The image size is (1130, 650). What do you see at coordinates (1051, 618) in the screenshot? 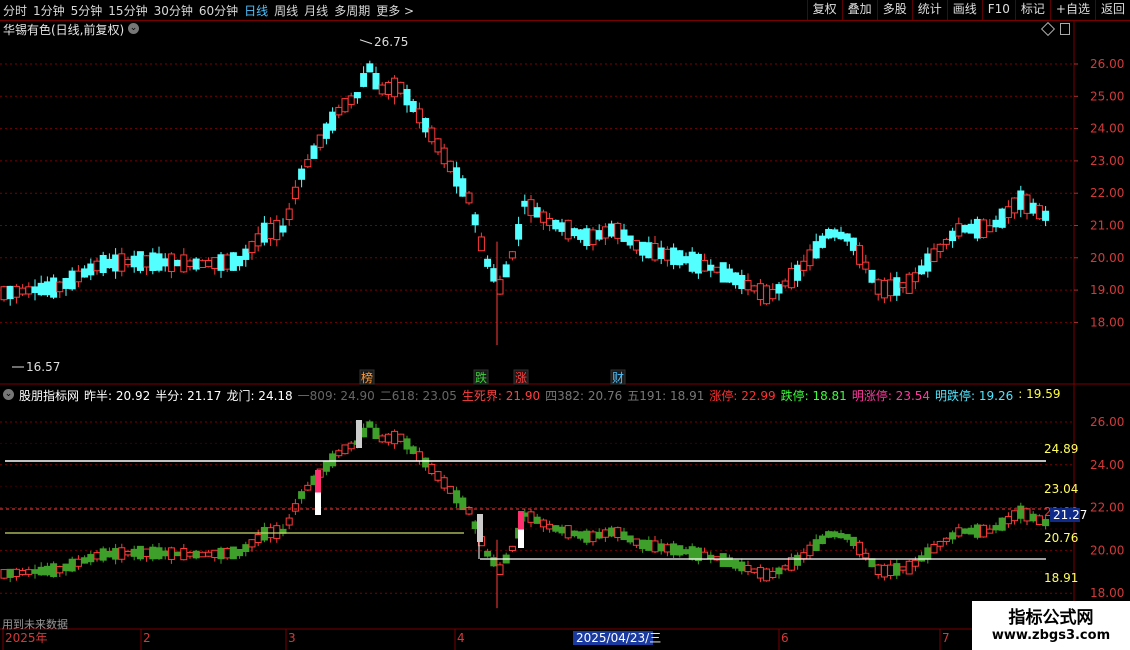
I see `watermark-title: 指标公式网` at bounding box center [1051, 618].